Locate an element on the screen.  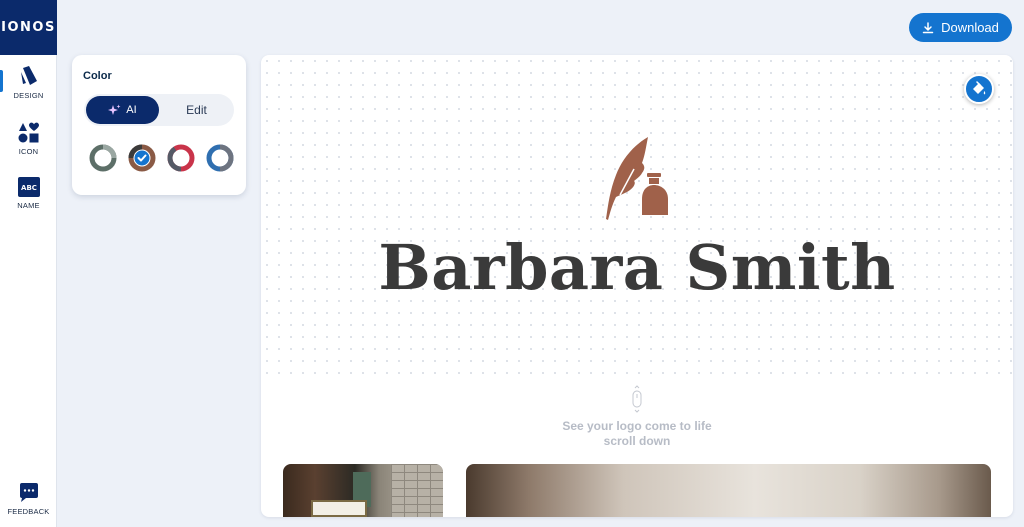
feedback-button: FEEDBACK is located at coordinates (28, 504).